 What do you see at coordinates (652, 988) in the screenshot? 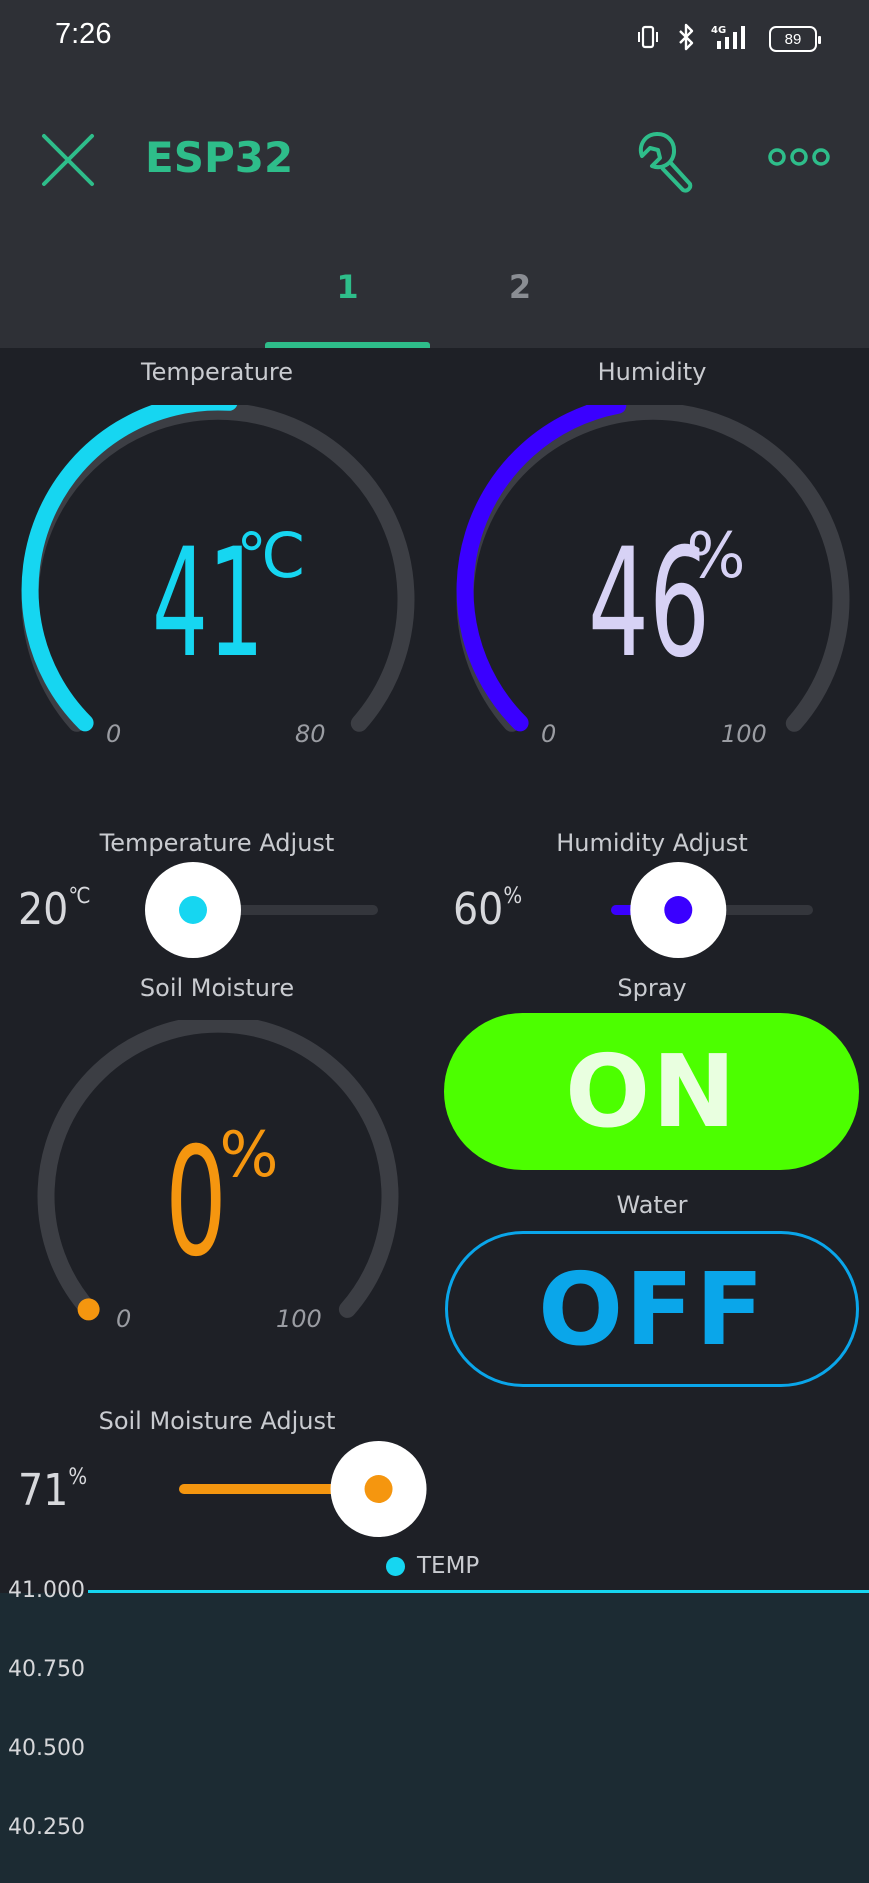
I see `spray-label: Spray` at bounding box center [652, 988].